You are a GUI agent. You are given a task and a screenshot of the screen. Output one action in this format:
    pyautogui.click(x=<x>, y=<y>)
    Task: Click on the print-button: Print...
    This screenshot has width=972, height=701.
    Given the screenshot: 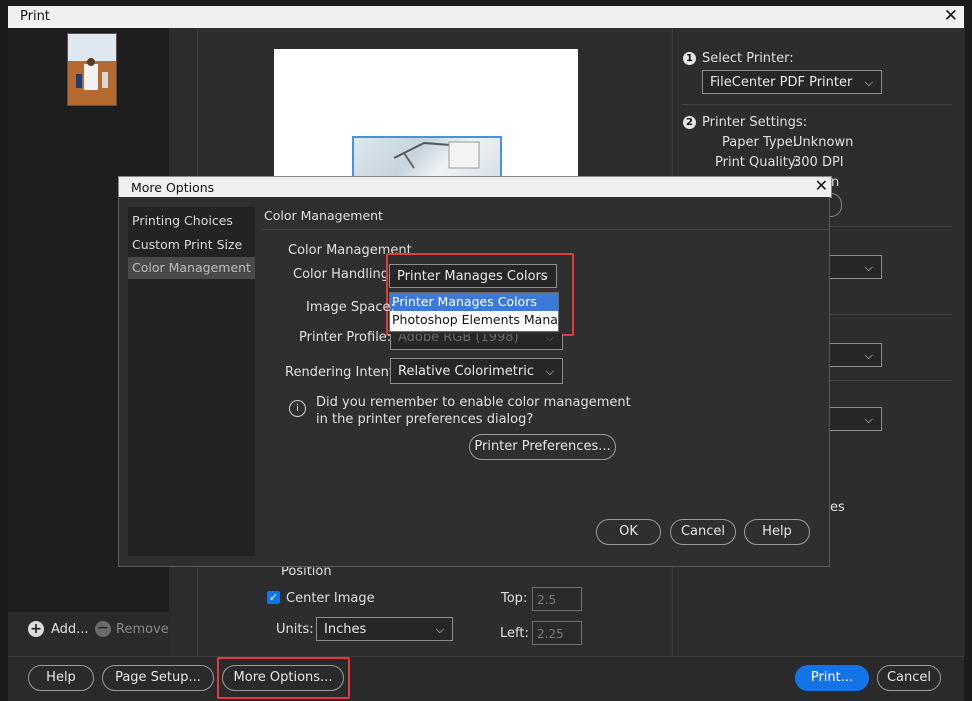 What is the action you would take?
    pyautogui.click(x=832, y=678)
    